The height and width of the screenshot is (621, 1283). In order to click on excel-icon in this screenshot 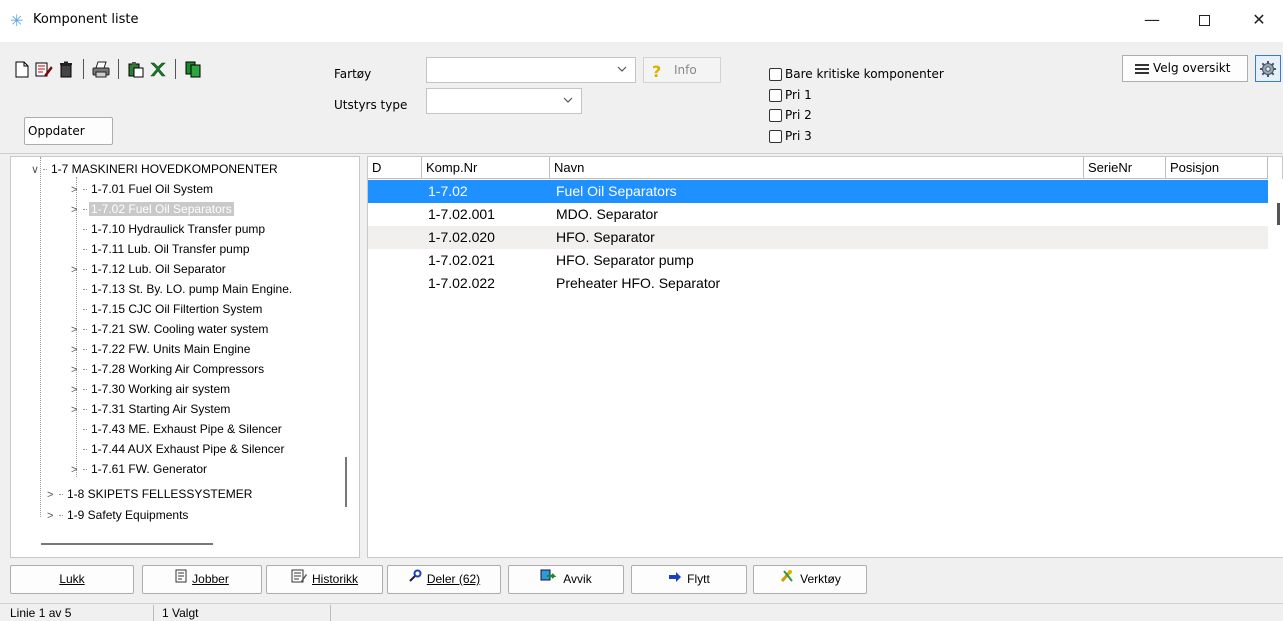, I will do `click(158, 69)`.